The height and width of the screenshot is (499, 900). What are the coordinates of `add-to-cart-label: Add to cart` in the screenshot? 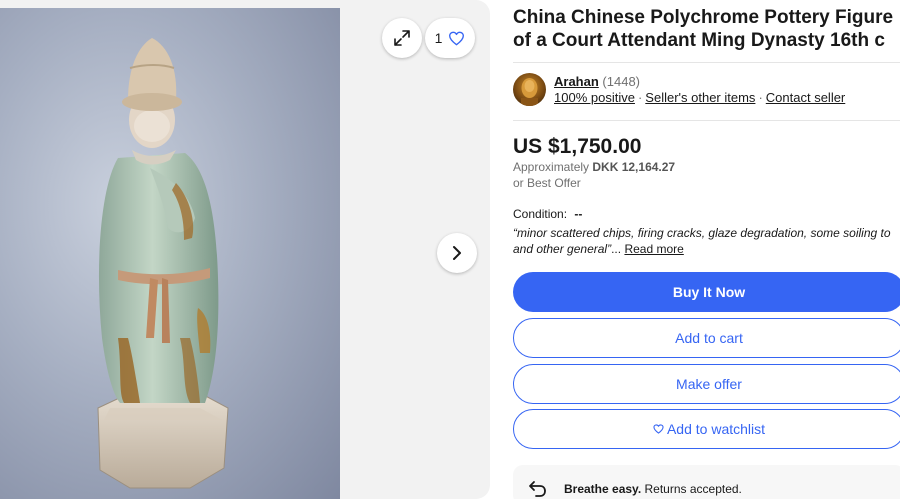 It's located at (709, 338).